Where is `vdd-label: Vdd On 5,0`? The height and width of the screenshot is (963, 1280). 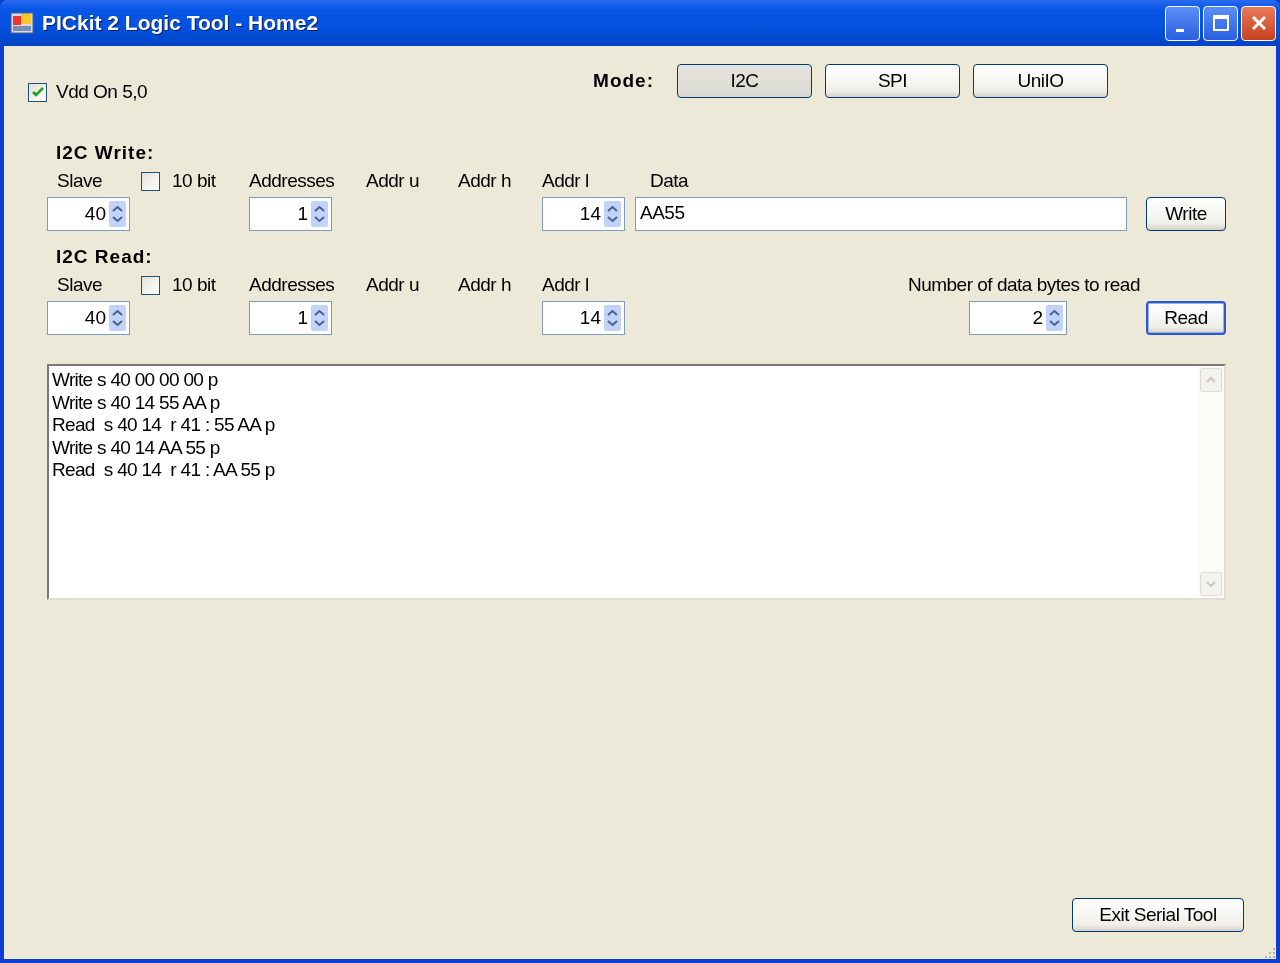
vdd-label: Vdd On 5,0 is located at coordinates (102, 92).